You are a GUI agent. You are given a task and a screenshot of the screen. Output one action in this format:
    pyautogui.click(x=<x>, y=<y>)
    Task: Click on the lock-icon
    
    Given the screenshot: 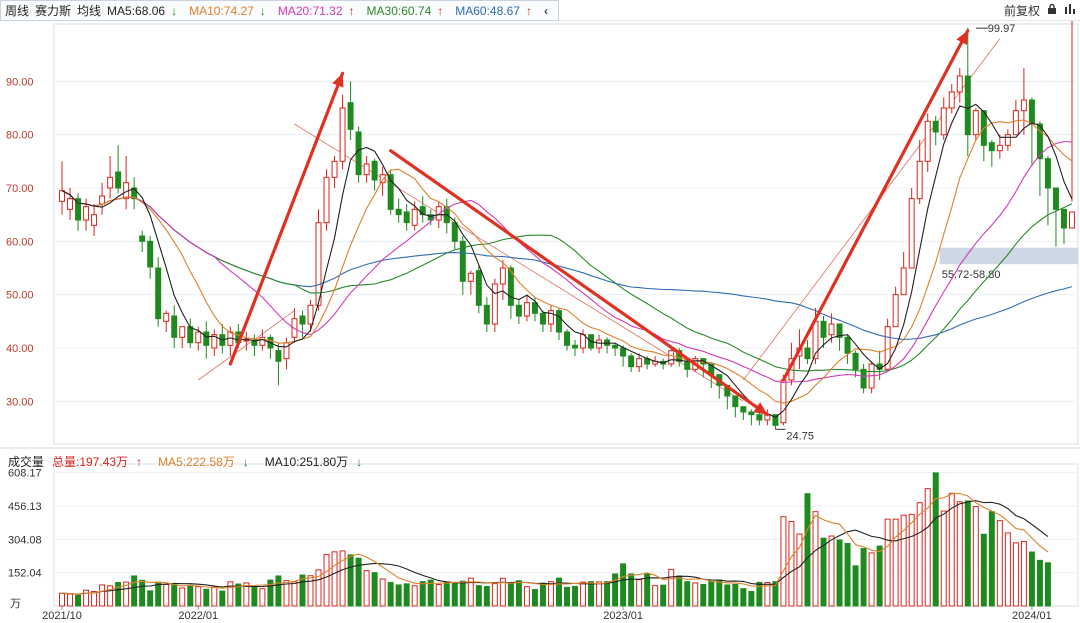 What is the action you would take?
    pyautogui.click(x=1052, y=10)
    